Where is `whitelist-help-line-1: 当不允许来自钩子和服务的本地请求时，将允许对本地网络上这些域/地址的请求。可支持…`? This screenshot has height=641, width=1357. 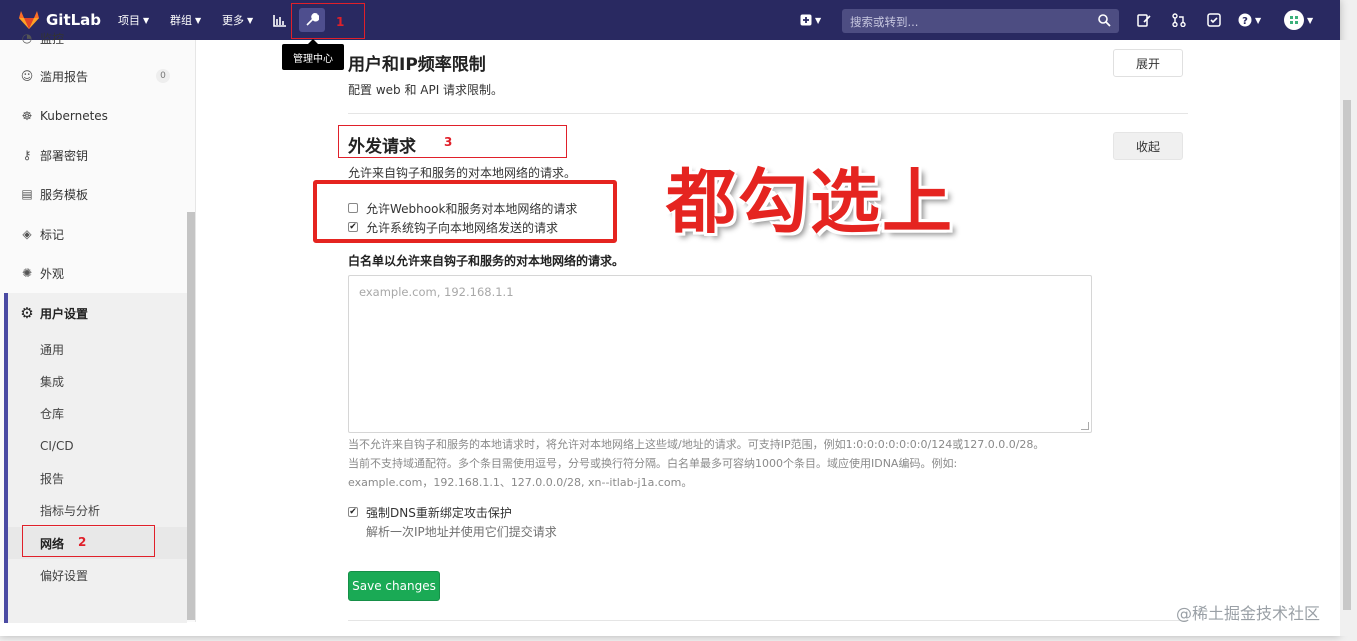
whitelist-help-line-1: 当不允许来自钩子和服务的本地请求时，将允许对本地网络上这些域/地址的请求。可支持… is located at coordinates (696, 444).